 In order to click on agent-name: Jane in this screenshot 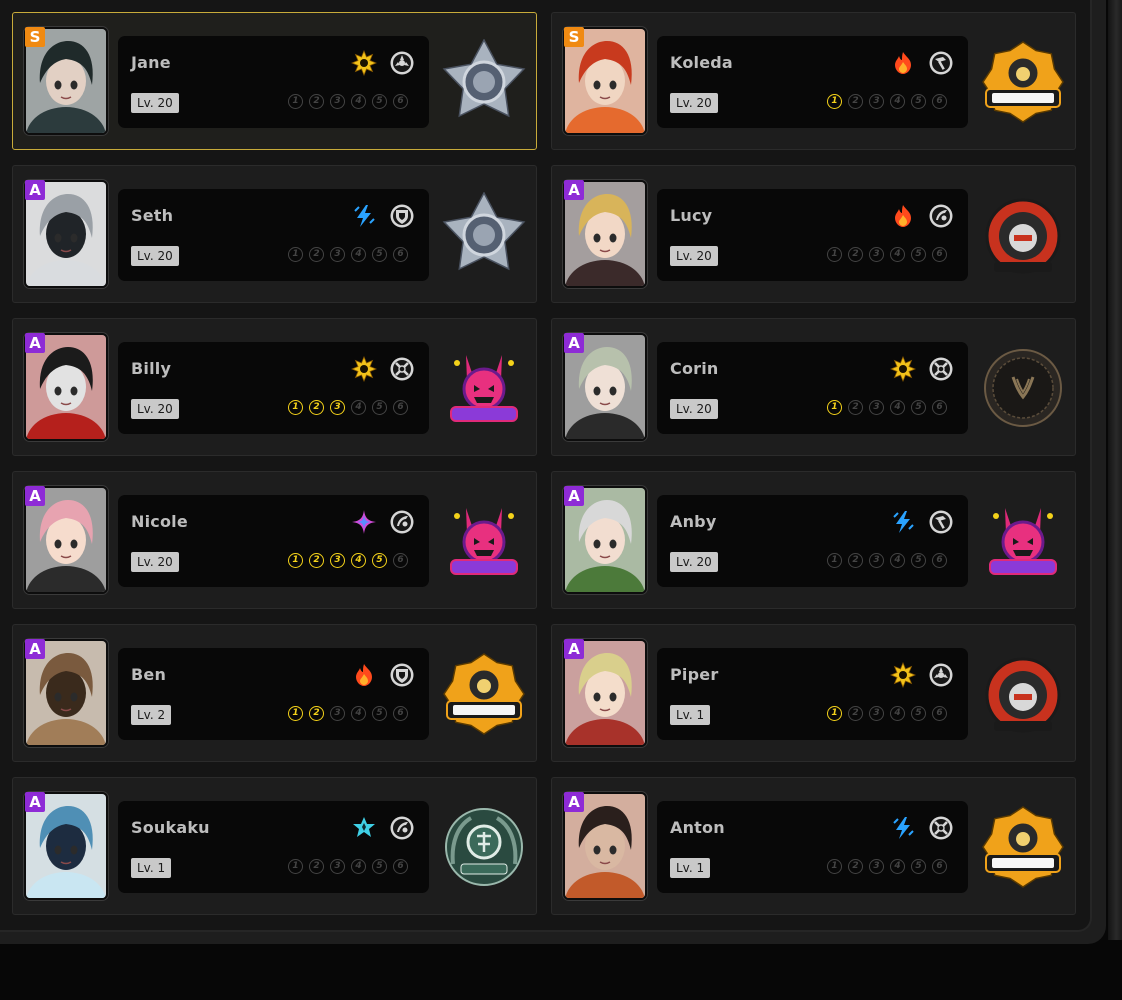, I will do `click(151, 62)`.